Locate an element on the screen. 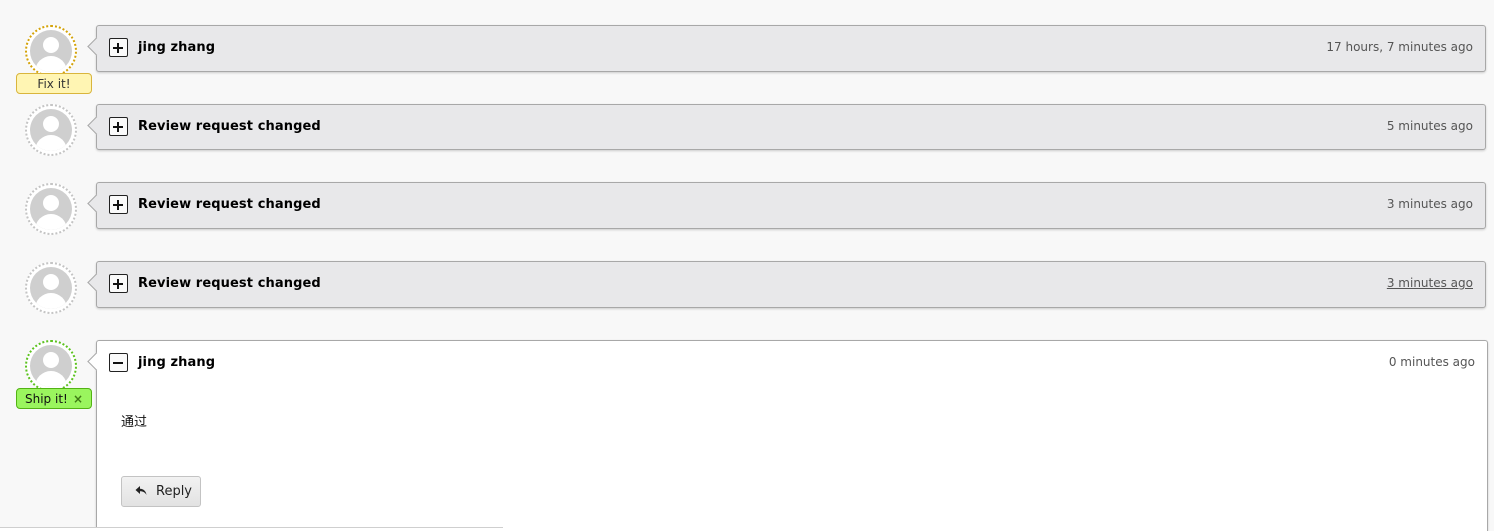  change-header: Review request changed 5 minutes ago is located at coordinates (791, 127).